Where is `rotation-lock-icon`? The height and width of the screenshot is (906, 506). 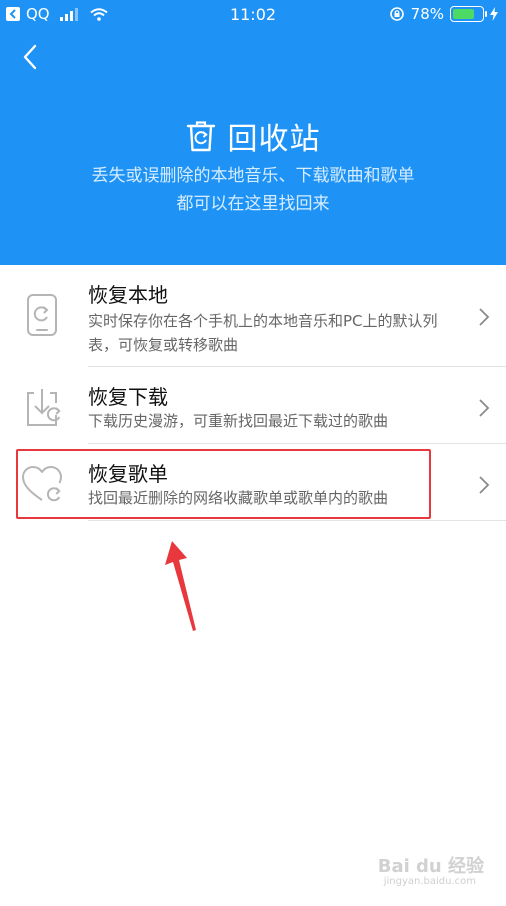
rotation-lock-icon is located at coordinates (396, 14).